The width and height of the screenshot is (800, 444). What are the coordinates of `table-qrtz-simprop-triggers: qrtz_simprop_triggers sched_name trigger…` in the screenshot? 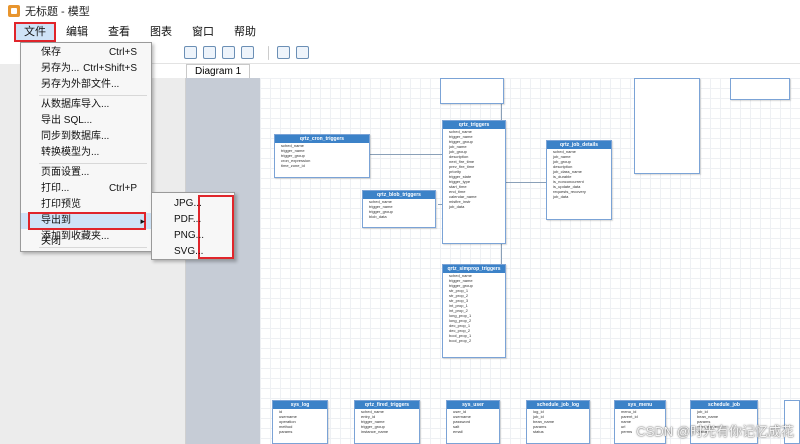 It's located at (474, 311).